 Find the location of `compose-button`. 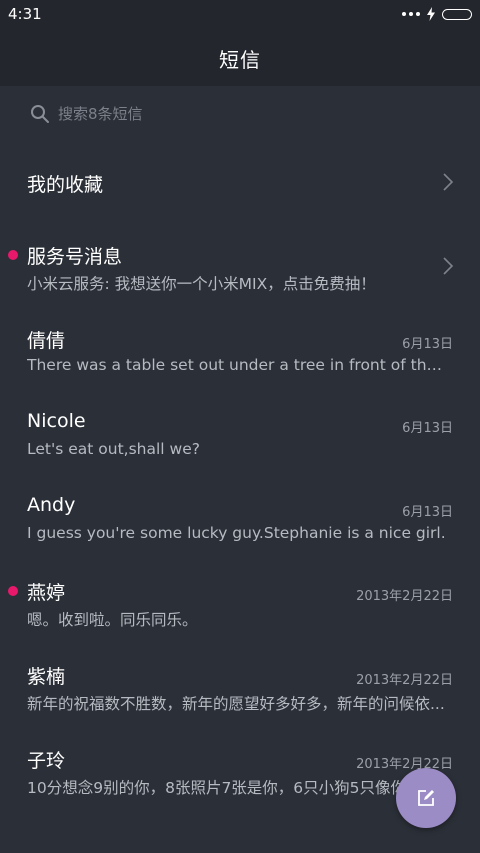

compose-button is located at coordinates (426, 798).